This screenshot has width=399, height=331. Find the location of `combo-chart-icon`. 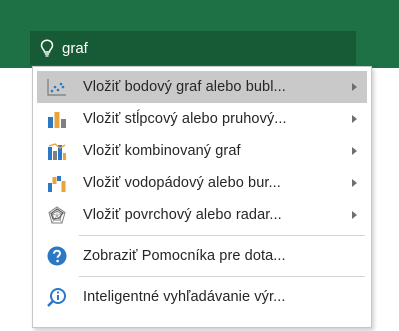

combo-chart-icon is located at coordinates (57, 151).